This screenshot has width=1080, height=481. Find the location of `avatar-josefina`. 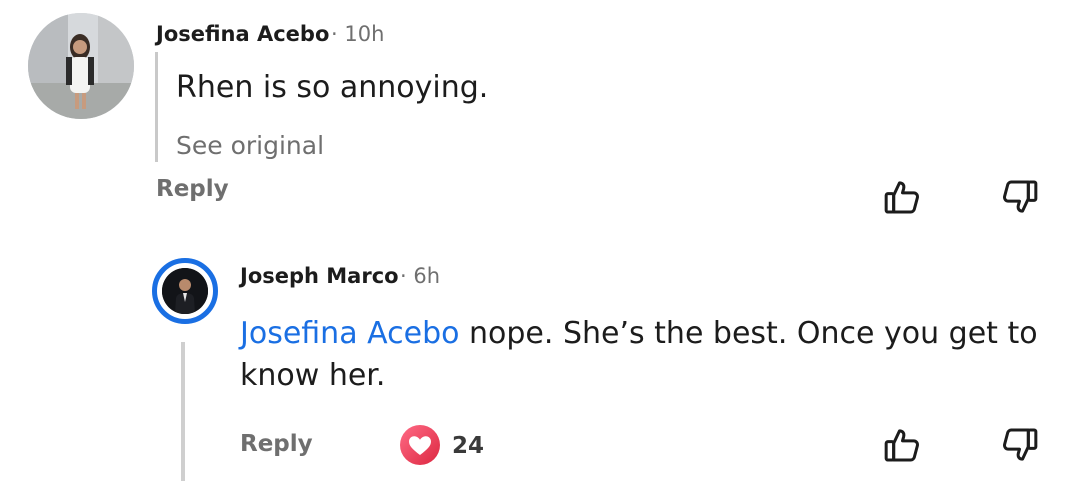

avatar-josefina is located at coordinates (81, 66).